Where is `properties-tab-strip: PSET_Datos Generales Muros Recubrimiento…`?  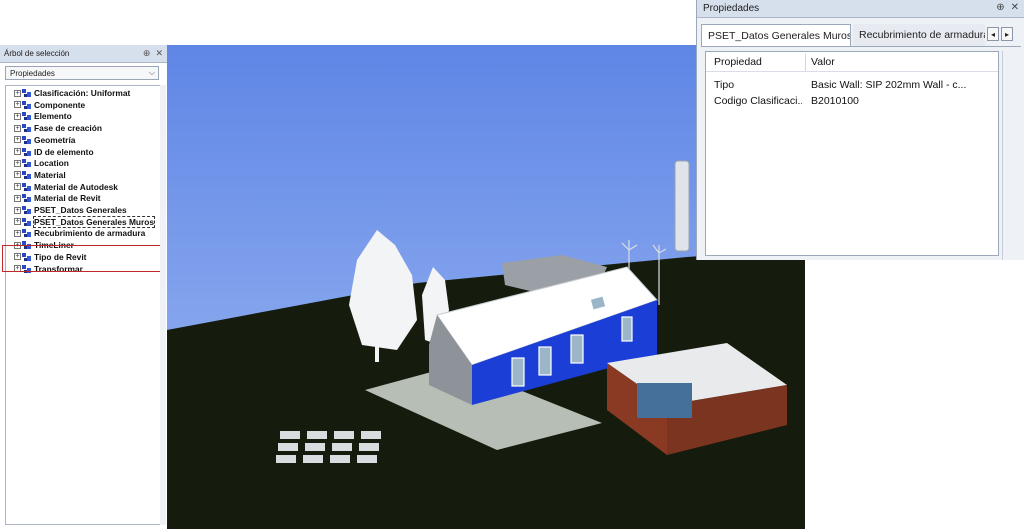
properties-tab-strip: PSET_Datos Generales Muros Recubrimiento… is located at coordinates (861, 35).